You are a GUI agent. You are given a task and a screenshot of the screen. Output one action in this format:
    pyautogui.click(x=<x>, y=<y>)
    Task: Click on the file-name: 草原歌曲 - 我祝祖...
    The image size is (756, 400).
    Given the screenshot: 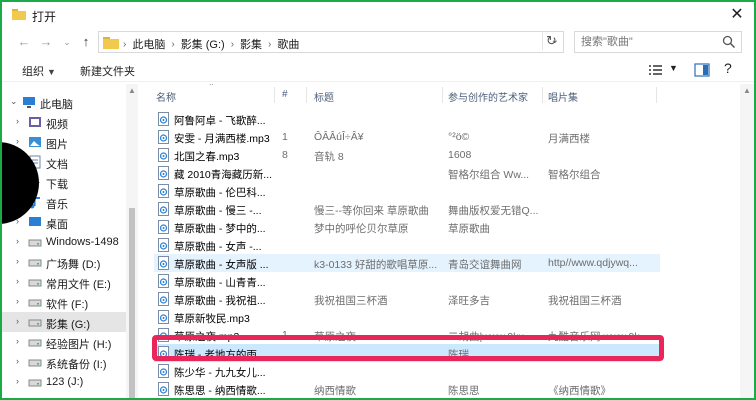 What is the action you would take?
    pyautogui.click(x=220, y=301)
    